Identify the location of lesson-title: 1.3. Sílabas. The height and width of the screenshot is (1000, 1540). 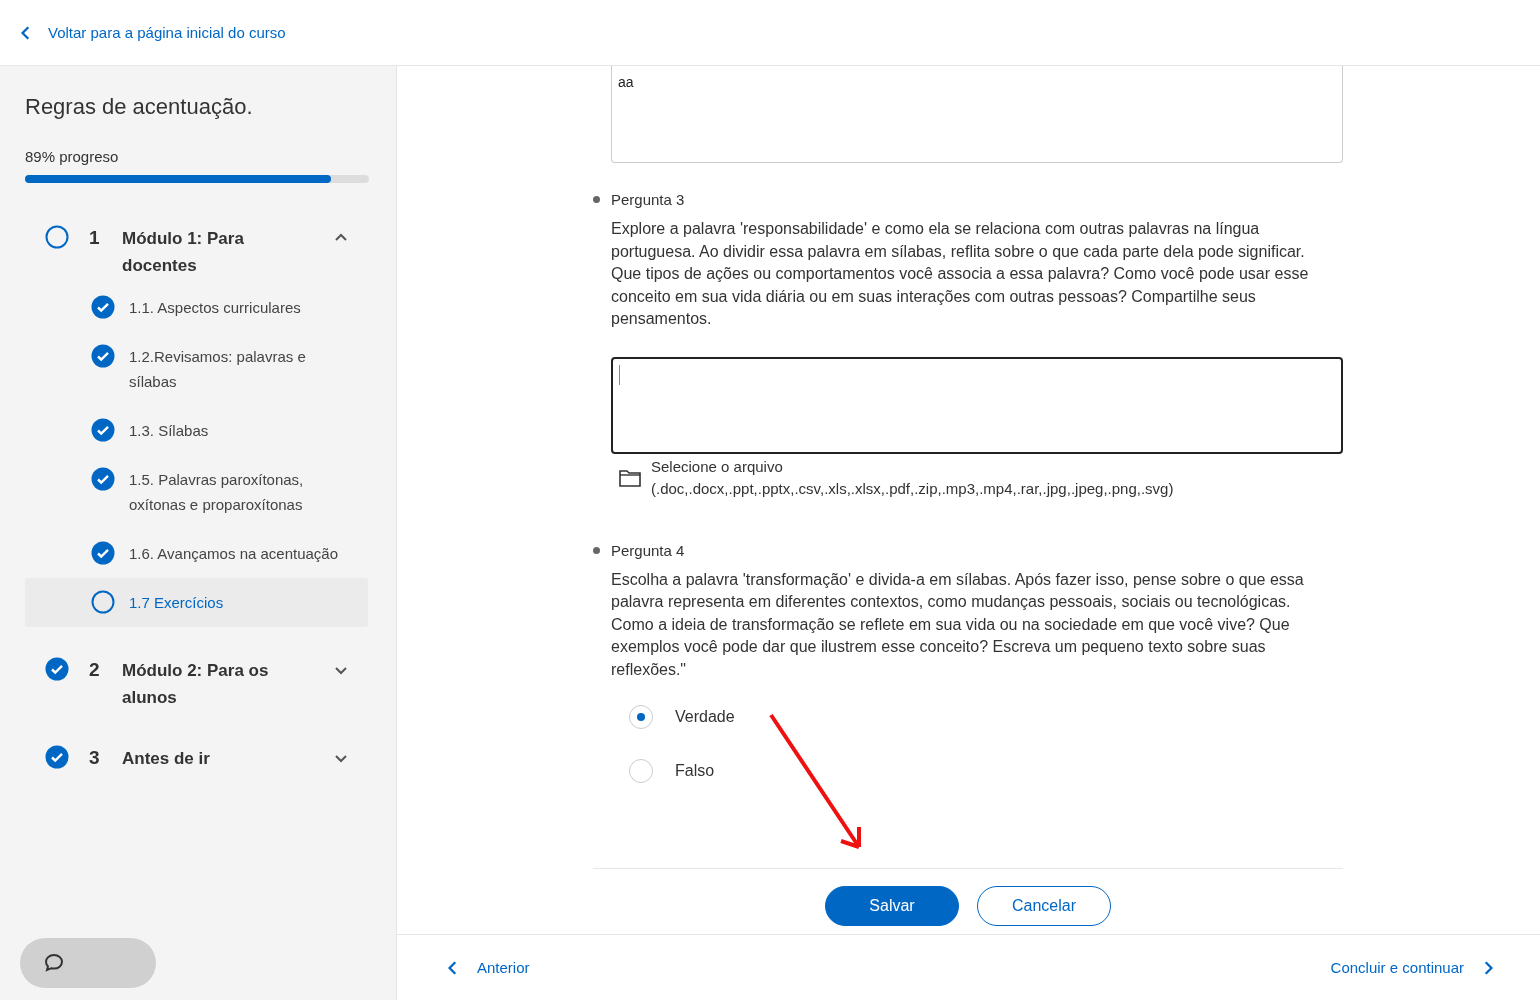
(169, 431).